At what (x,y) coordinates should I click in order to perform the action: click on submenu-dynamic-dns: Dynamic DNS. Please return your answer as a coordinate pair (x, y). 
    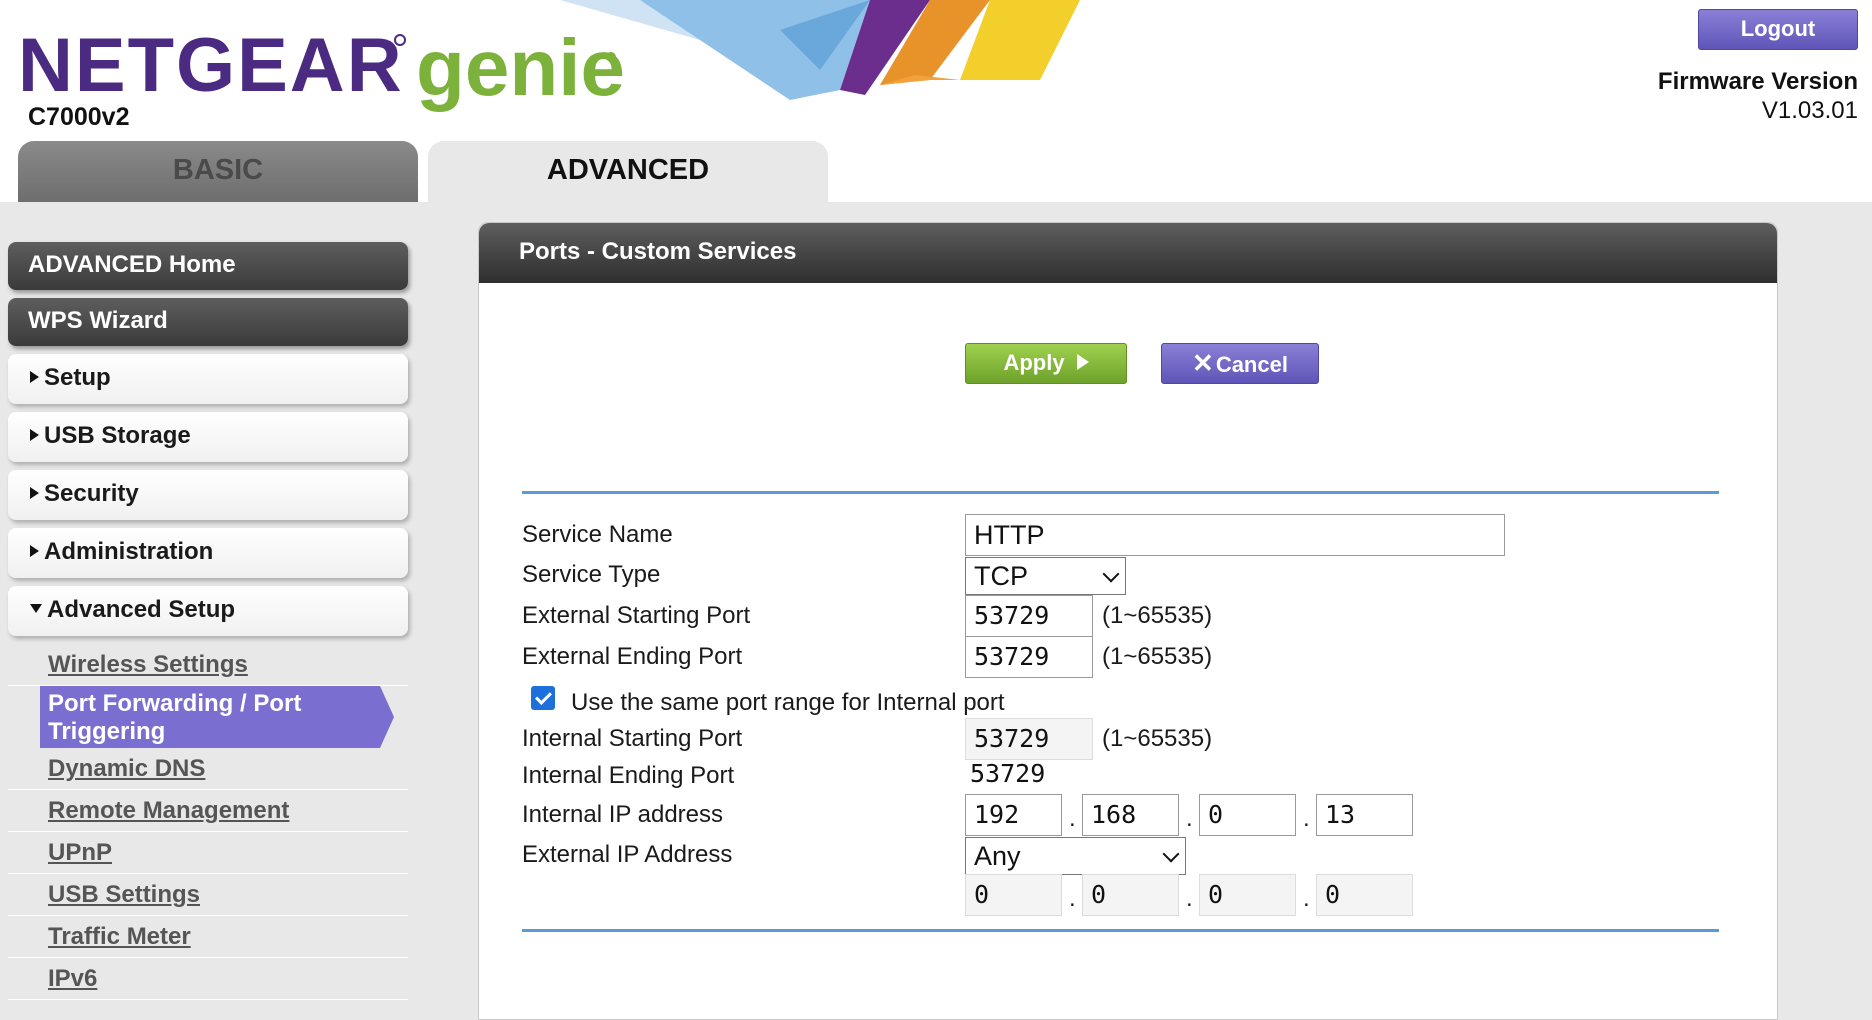
    Looking at the image, I should click on (208, 769).